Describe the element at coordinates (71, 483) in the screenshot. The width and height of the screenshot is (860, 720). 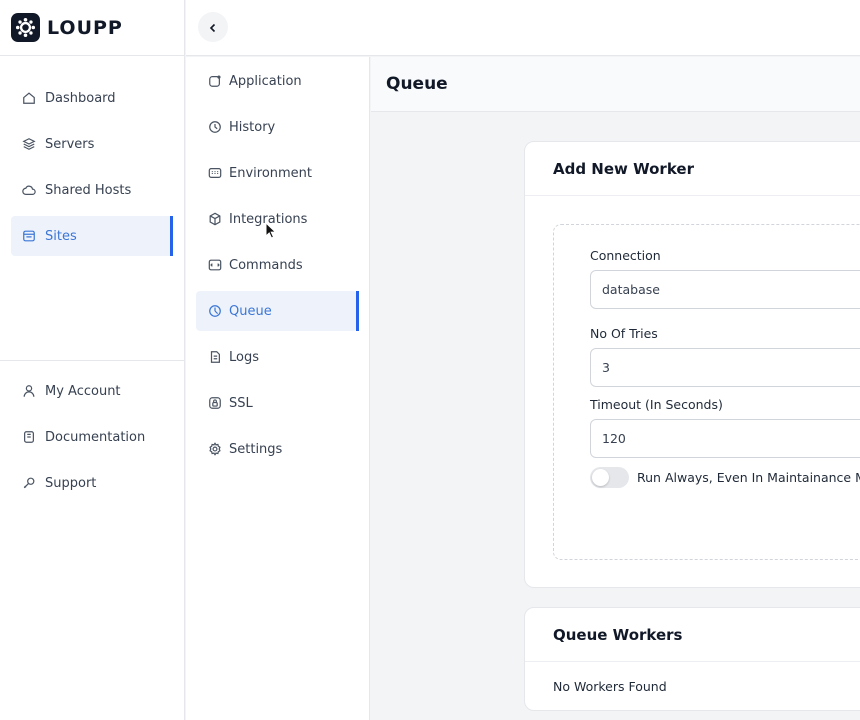
I see `sidebar-item-label: Support` at that location.